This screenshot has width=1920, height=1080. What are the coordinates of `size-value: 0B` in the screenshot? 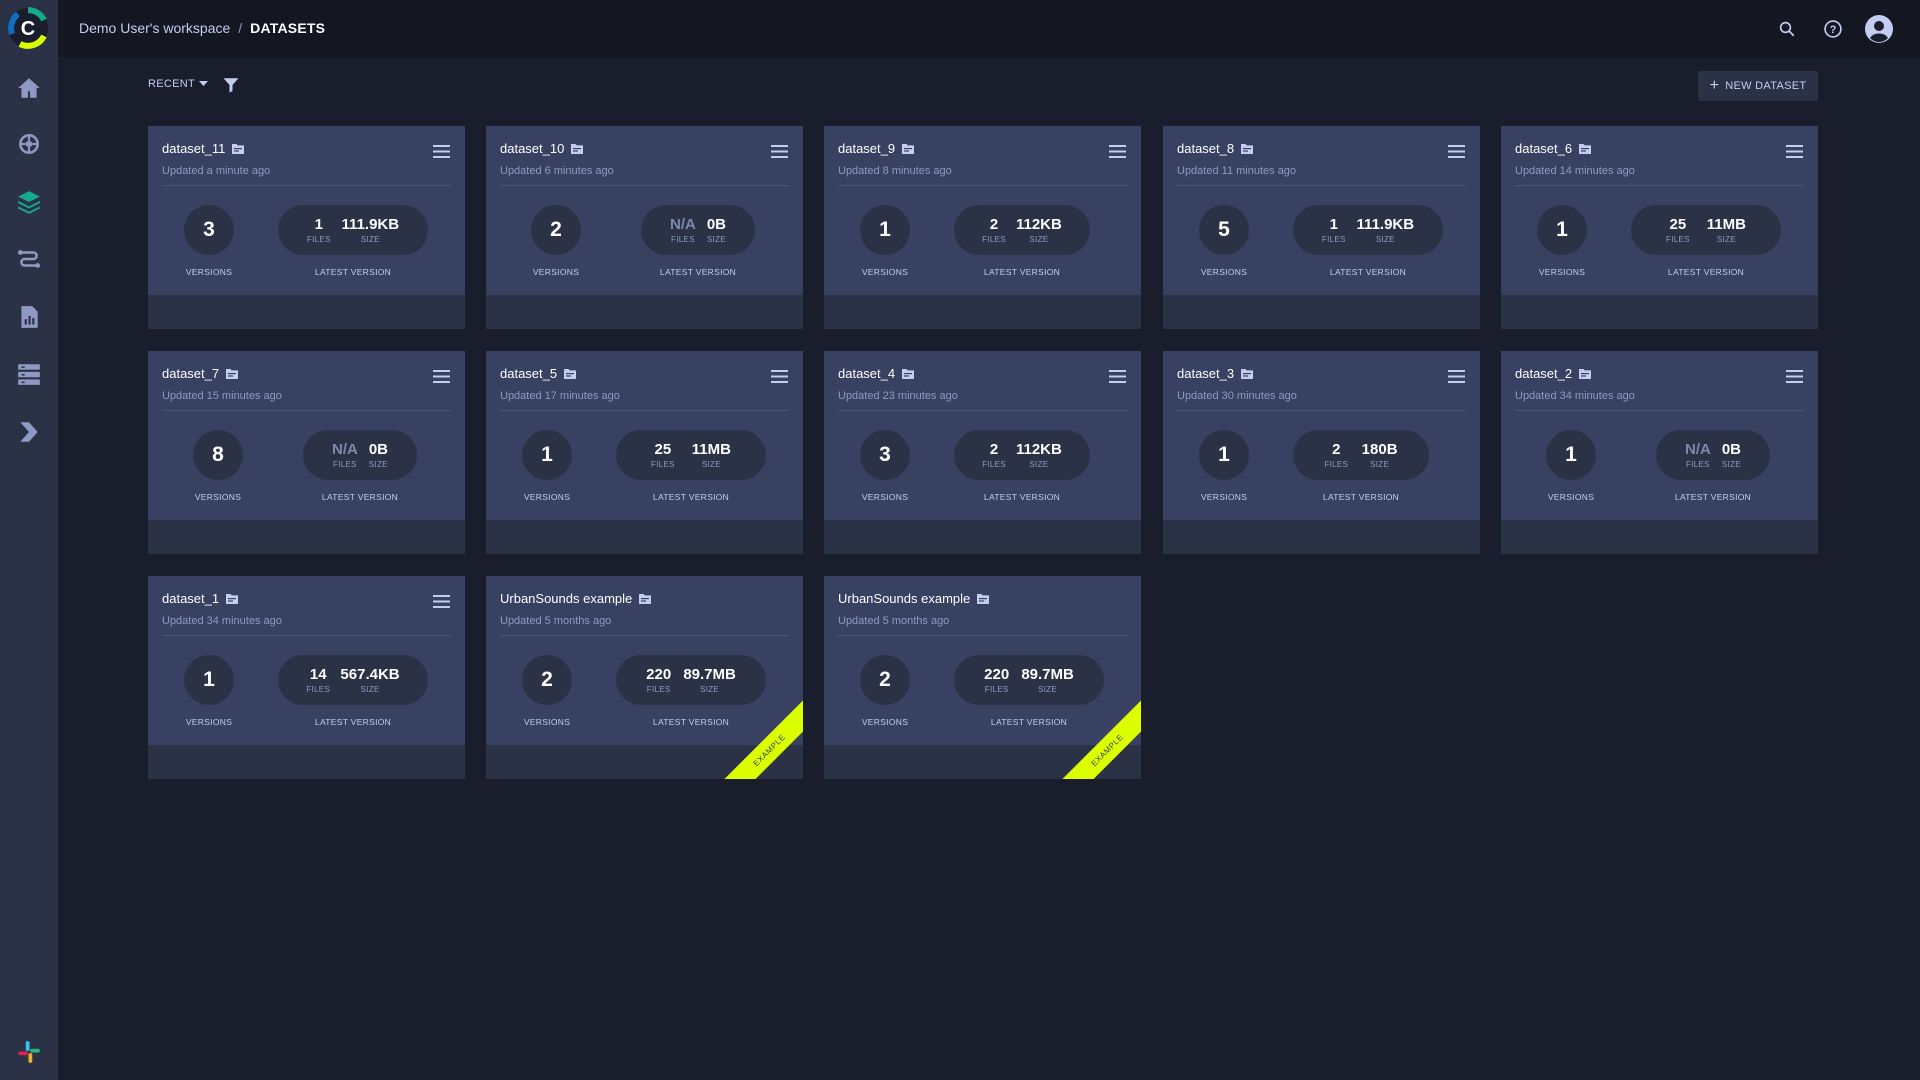 It's located at (1731, 449).